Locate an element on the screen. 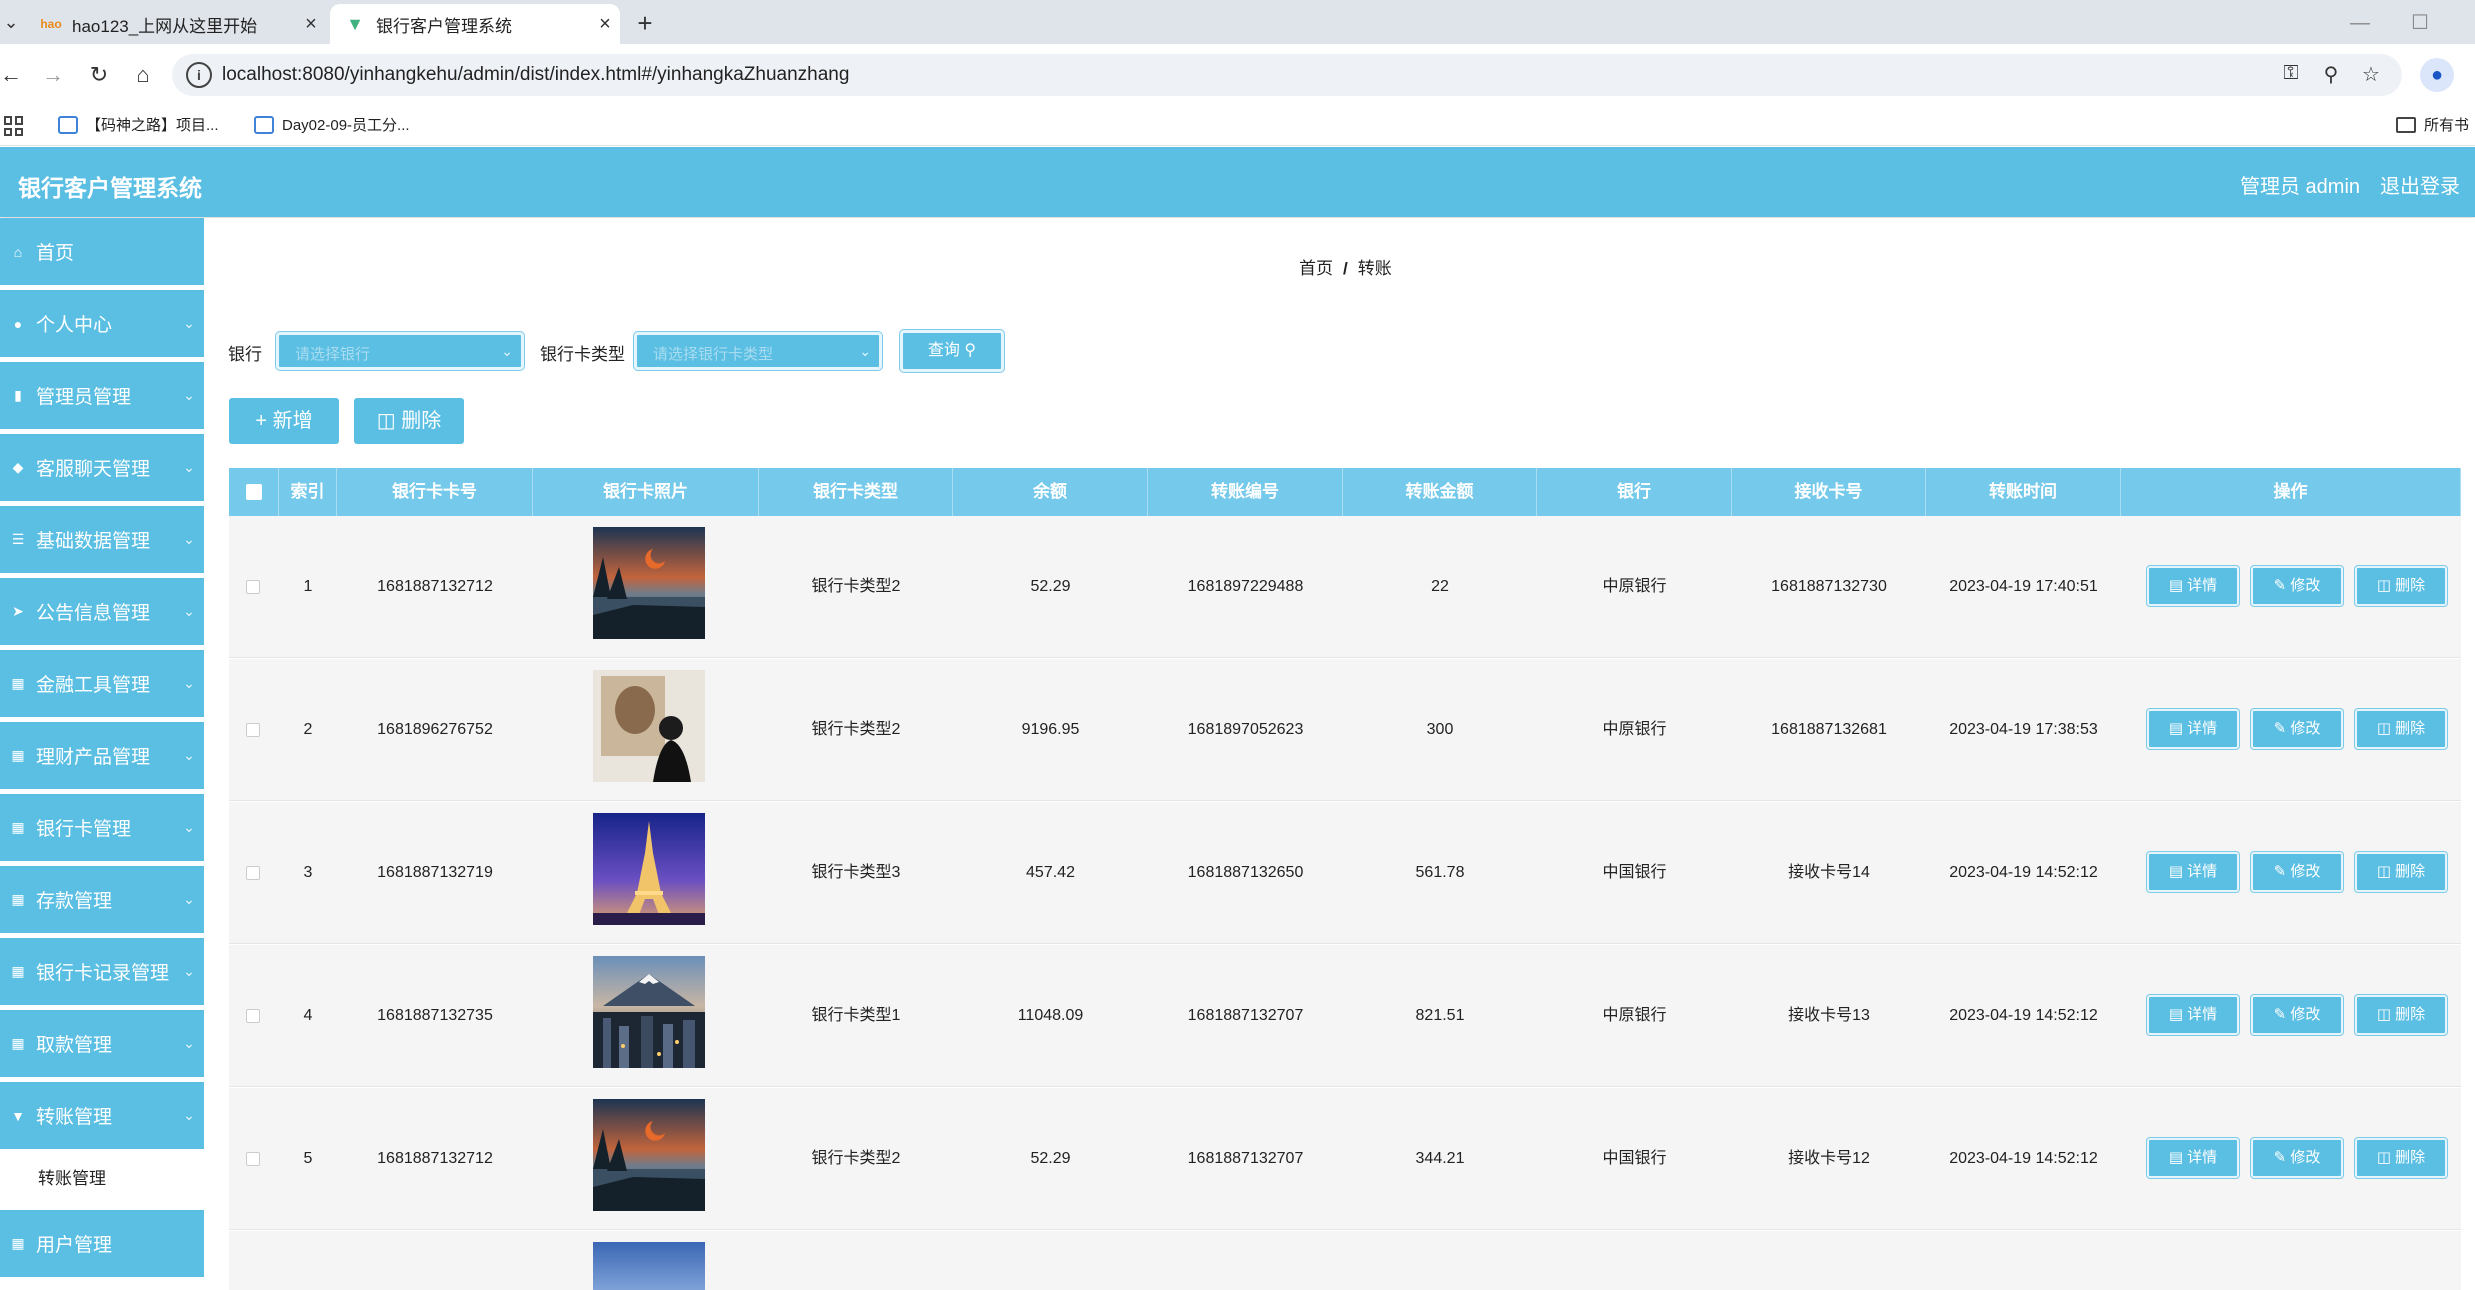  cell-time: 2023-04-19 14:52:12 is located at coordinates (2023, 1015).